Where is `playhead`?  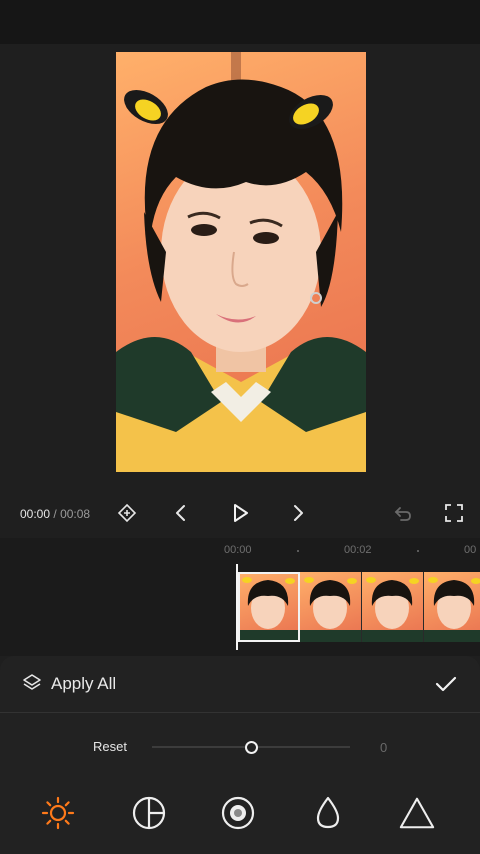
playhead is located at coordinates (237, 607).